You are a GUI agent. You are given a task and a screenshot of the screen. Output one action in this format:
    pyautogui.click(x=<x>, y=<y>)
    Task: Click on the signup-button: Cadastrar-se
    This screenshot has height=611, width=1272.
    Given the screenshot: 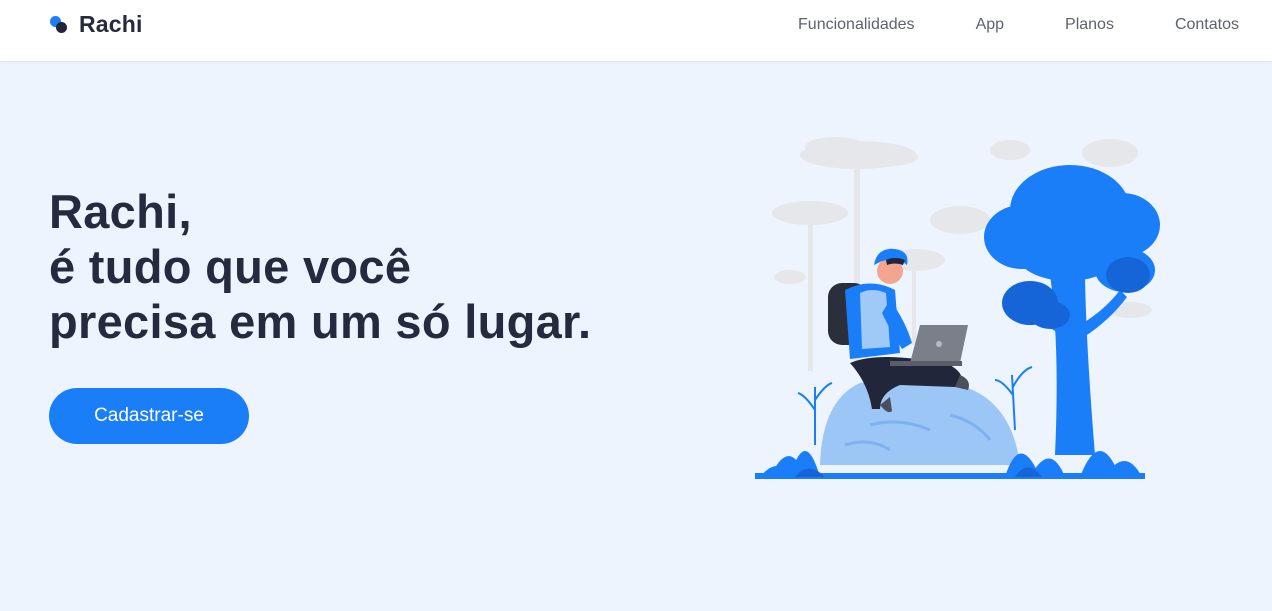 What is the action you would take?
    pyautogui.click(x=149, y=416)
    